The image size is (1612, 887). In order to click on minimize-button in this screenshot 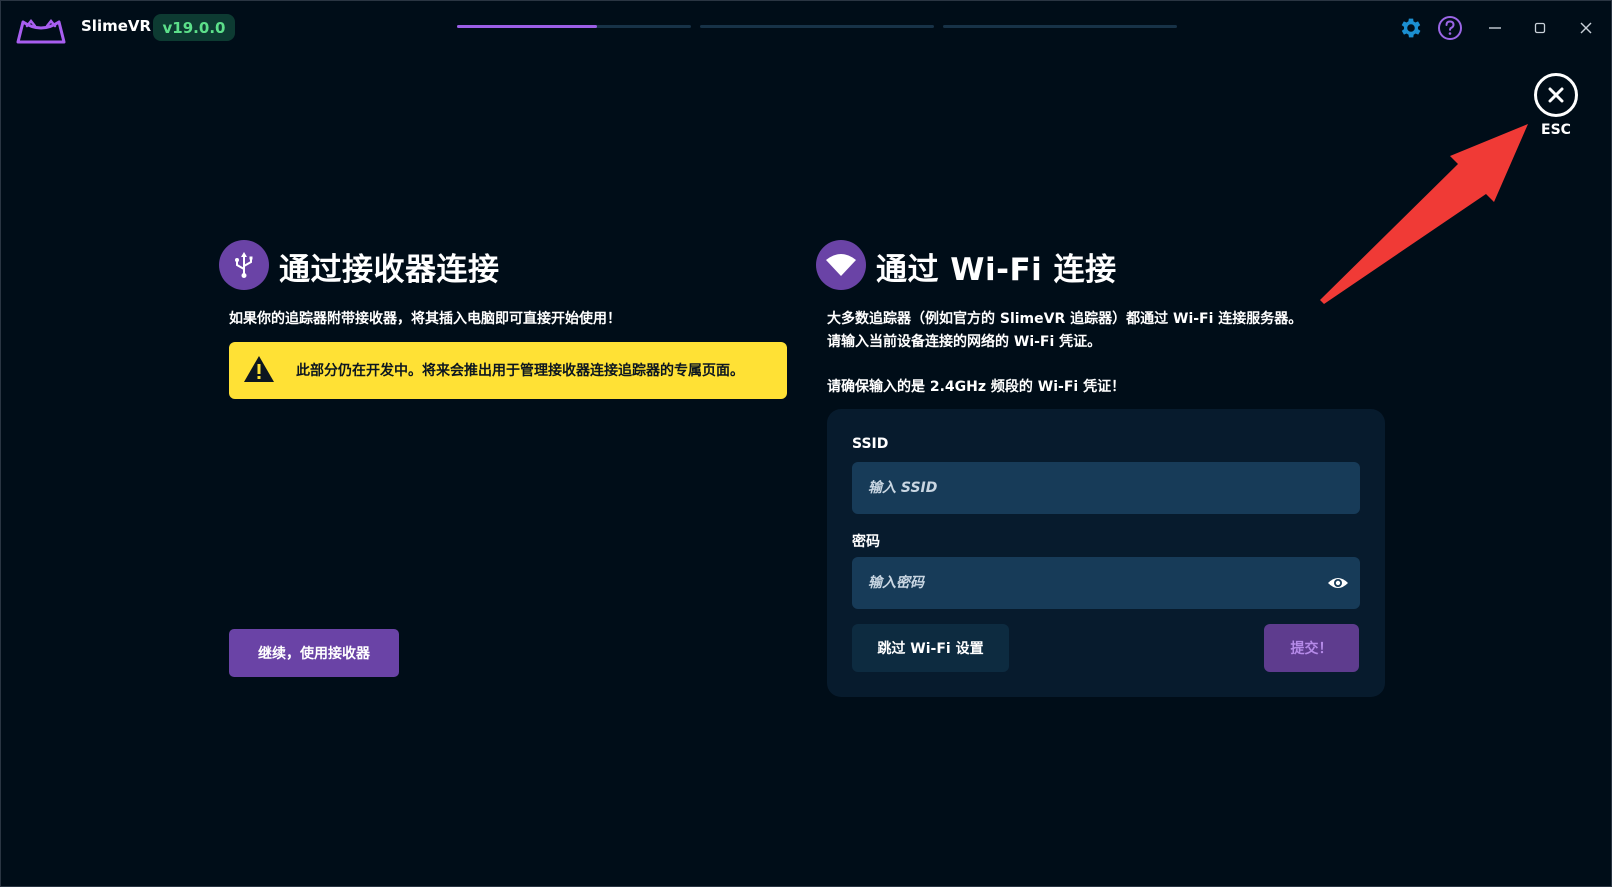, I will do `click(1495, 28)`.